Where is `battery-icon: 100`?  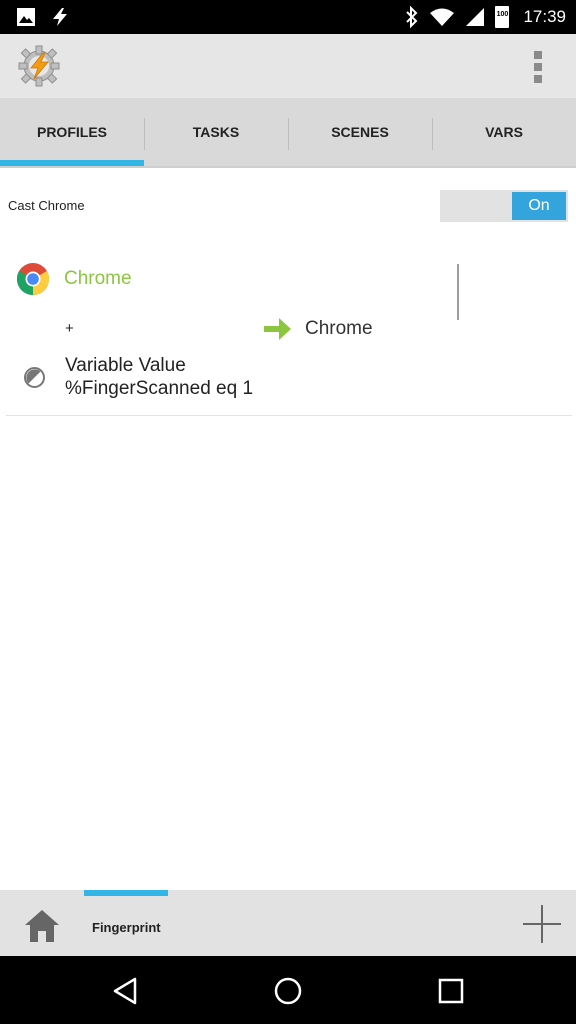 battery-icon: 100 is located at coordinates (502, 17).